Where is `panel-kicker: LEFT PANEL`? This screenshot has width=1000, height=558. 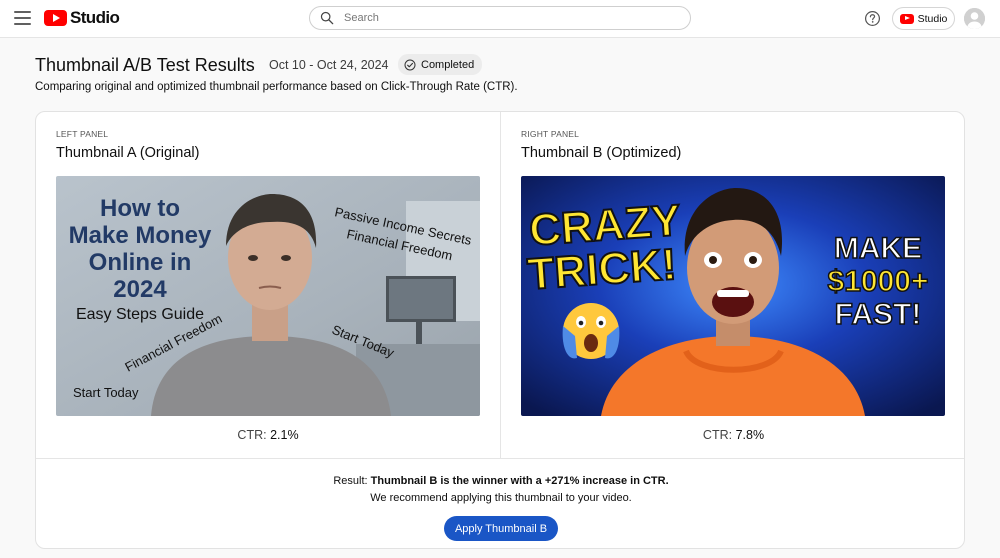 panel-kicker: LEFT PANEL is located at coordinates (82, 134).